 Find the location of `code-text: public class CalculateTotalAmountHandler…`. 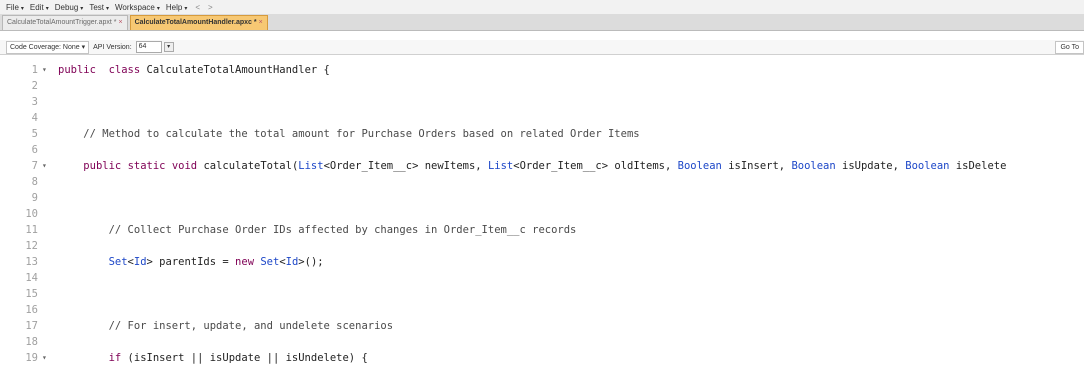

code-text: public class CalculateTotalAmountHandler… is located at coordinates (194, 70).